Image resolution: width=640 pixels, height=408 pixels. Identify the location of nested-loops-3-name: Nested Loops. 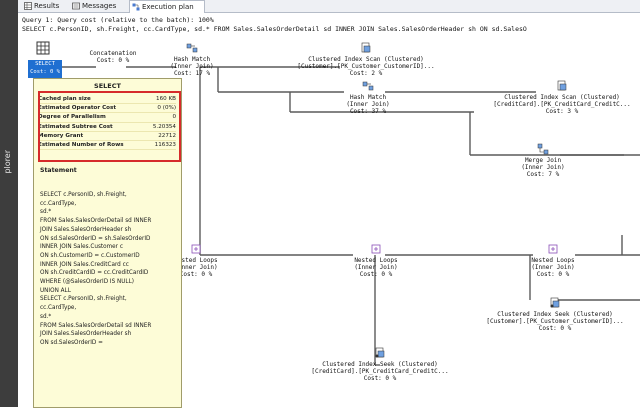
(553, 260).